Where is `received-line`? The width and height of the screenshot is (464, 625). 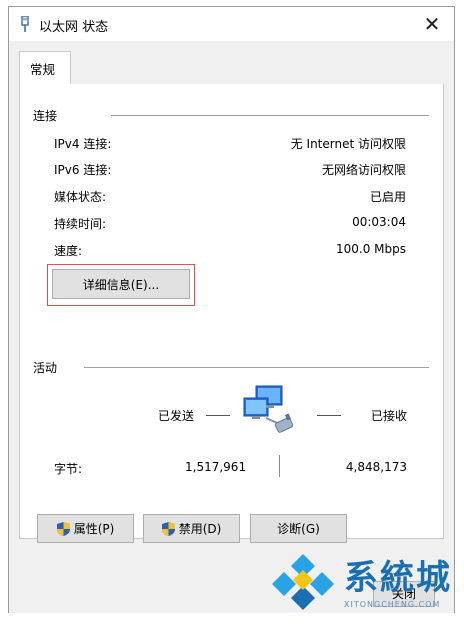
received-line is located at coordinates (329, 415).